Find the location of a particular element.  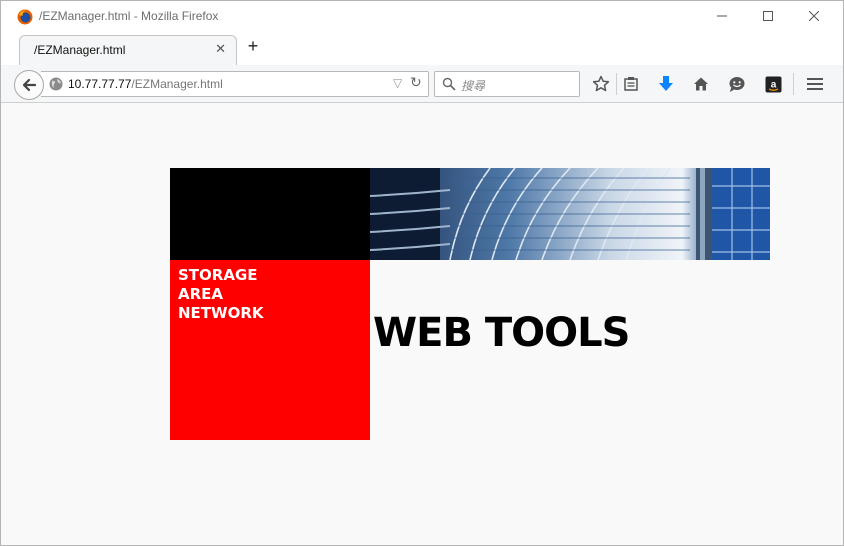

close-icon is located at coordinates (814, 16).